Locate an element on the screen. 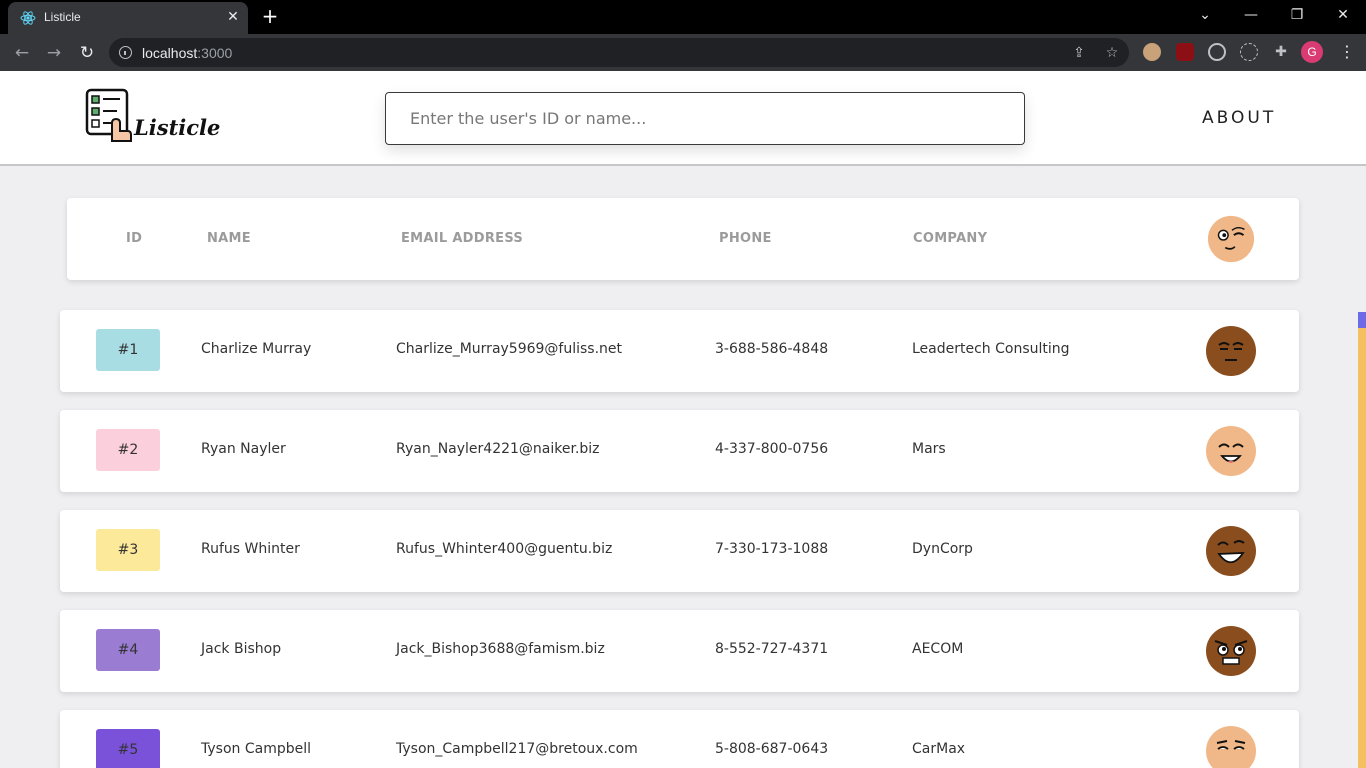 This screenshot has width=1366, height=768. tab-search-icon: ⌄ is located at coordinates (1205, 16).